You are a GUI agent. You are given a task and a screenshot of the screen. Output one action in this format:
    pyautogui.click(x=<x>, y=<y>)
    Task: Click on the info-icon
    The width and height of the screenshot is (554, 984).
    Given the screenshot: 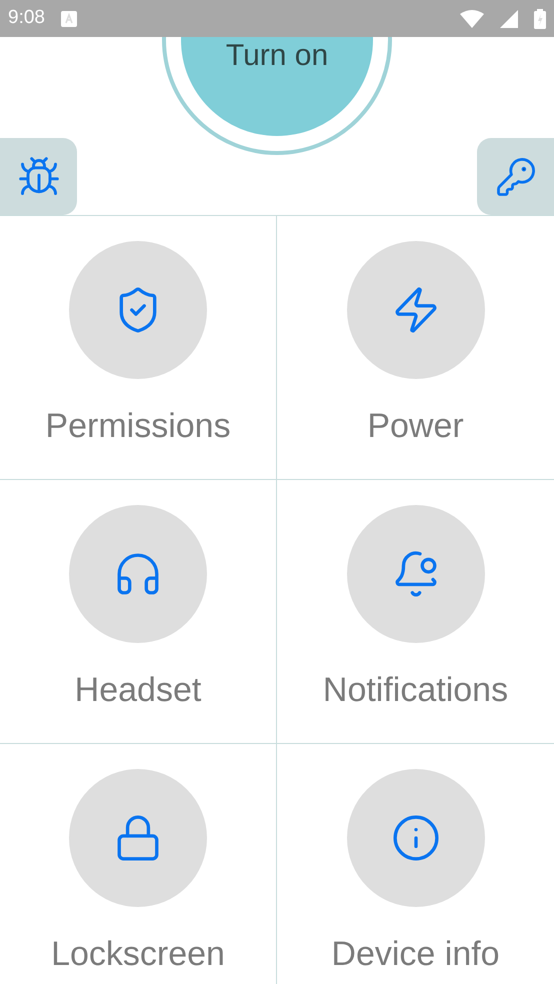 What is the action you would take?
    pyautogui.click(x=415, y=838)
    